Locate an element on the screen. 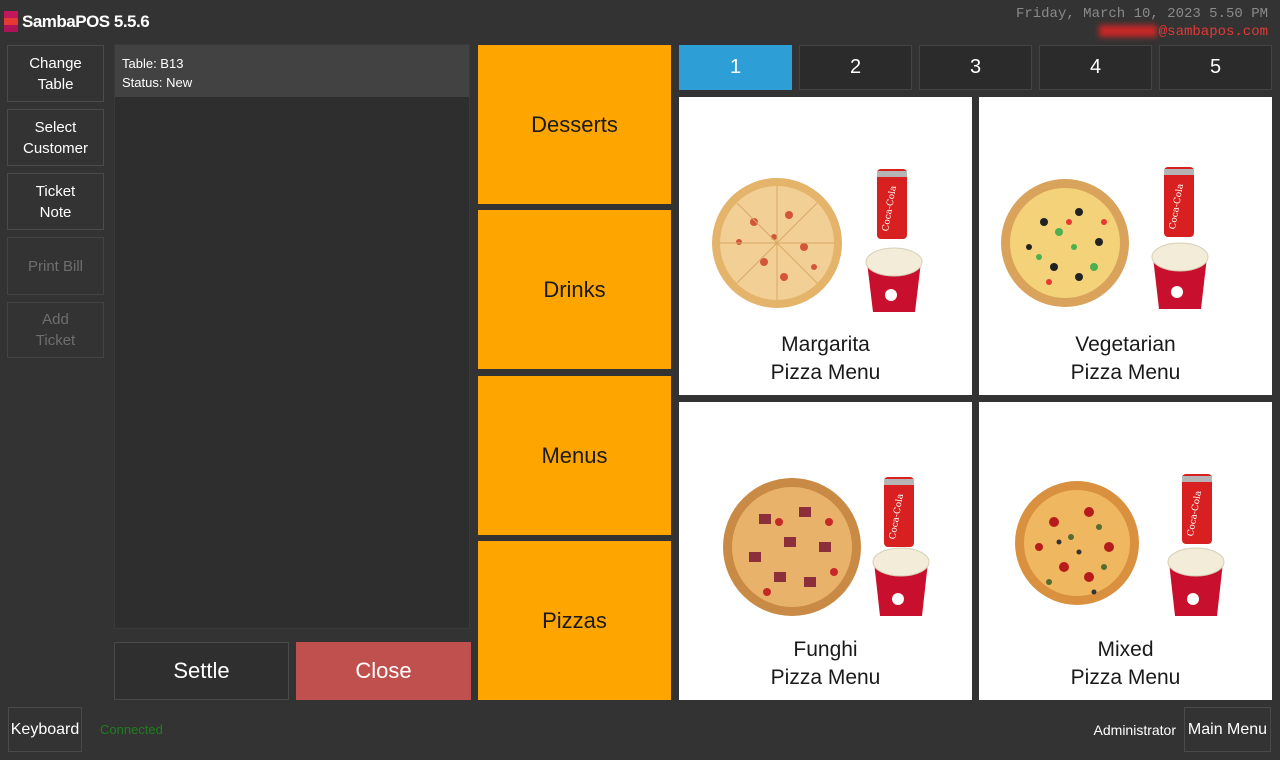  close-button: Close is located at coordinates (383, 671).